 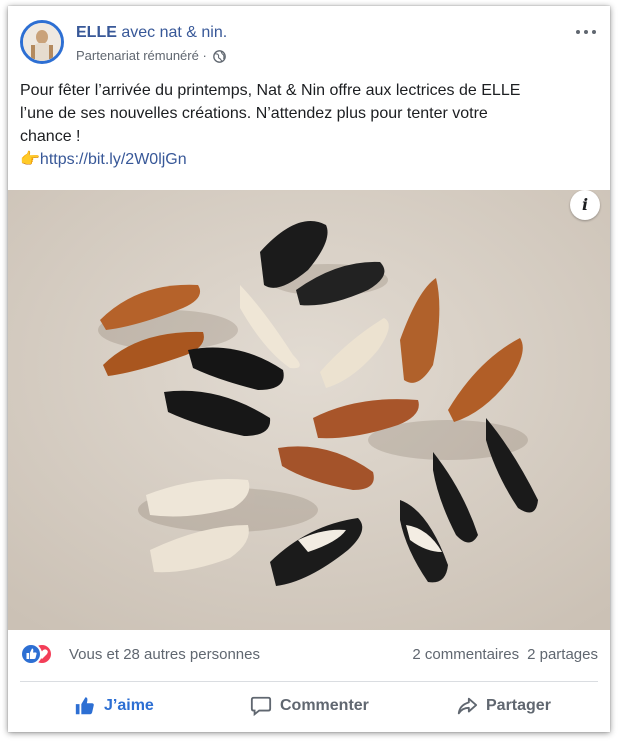 I want to click on post-meta: Partenariat rémunéré ·, so click(x=151, y=56).